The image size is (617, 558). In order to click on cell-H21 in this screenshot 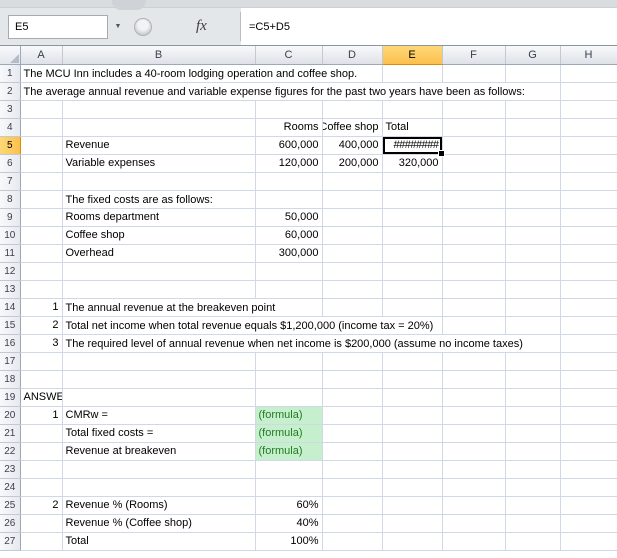, I will do `click(588, 433)`.